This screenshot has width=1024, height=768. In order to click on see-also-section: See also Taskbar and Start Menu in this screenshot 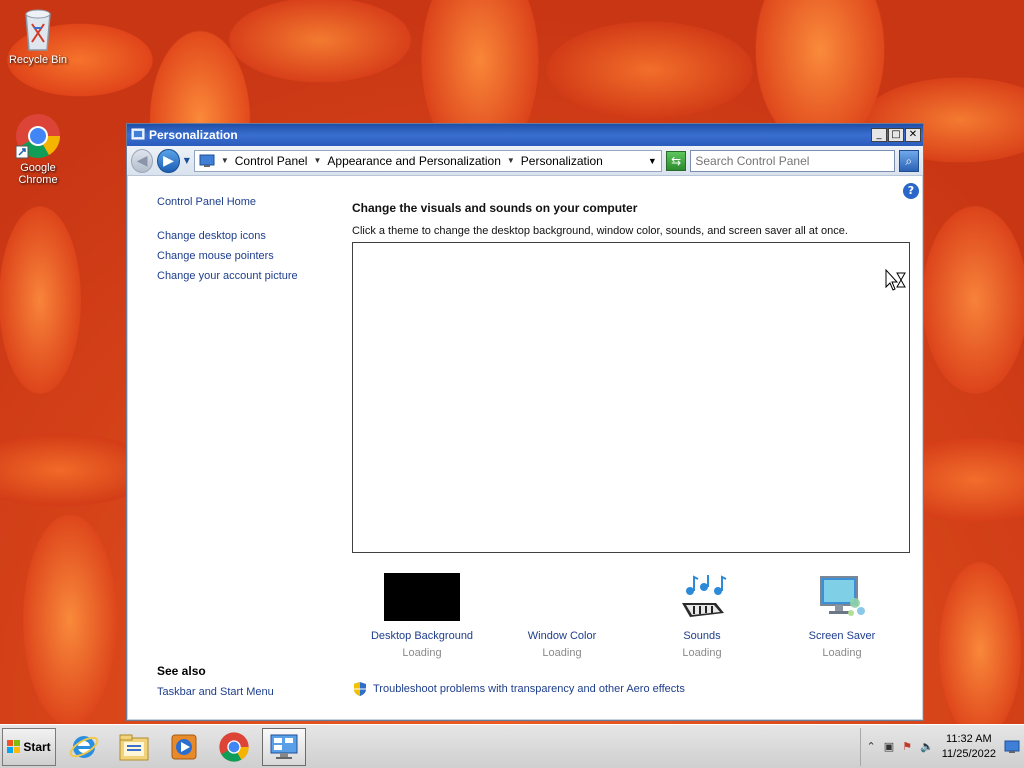, I will do `click(215, 681)`.